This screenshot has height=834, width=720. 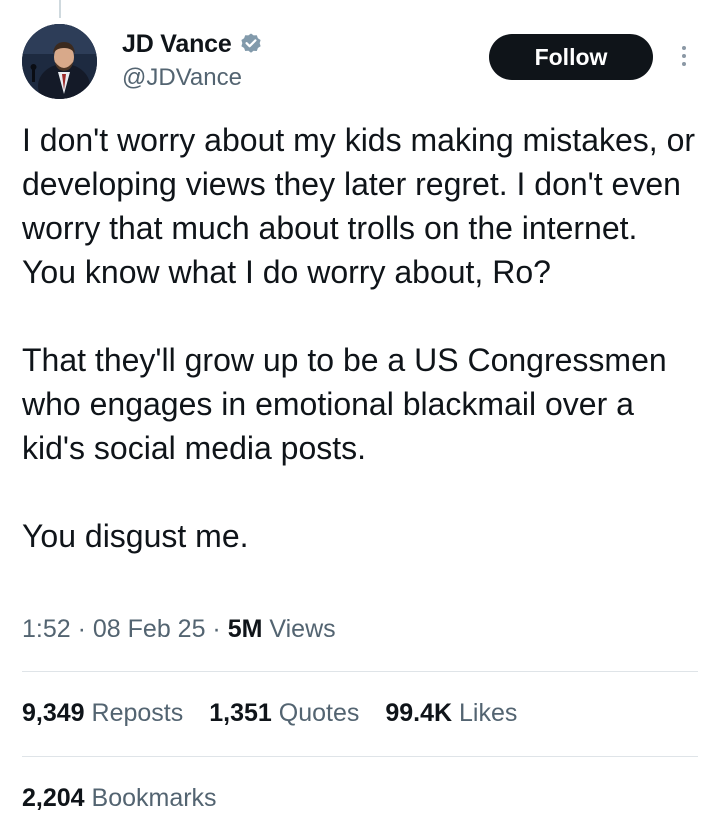 I want to click on author-names: JD Vance @JDVance, so click(x=192, y=60).